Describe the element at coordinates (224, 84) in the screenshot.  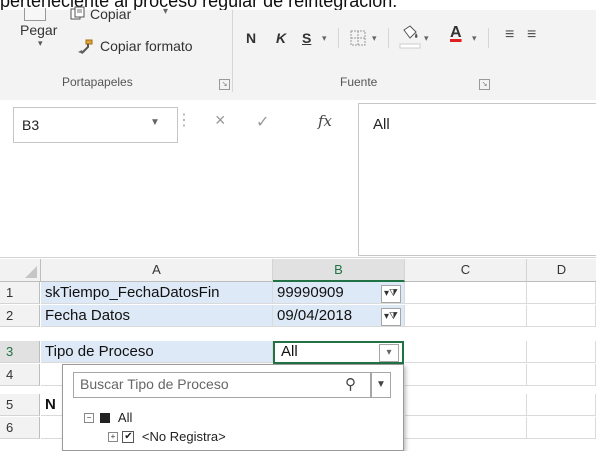
I see `clipboard-dialog-launcher-icon: ↘` at that location.